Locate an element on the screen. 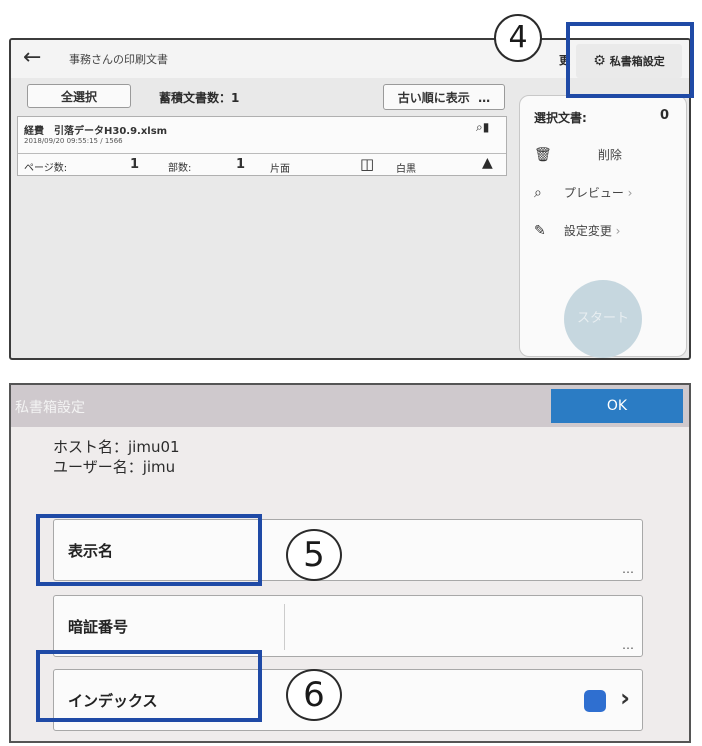 Image resolution: width=702 pixels, height=746 pixels. selected-docs-value: 0 is located at coordinates (665, 115).